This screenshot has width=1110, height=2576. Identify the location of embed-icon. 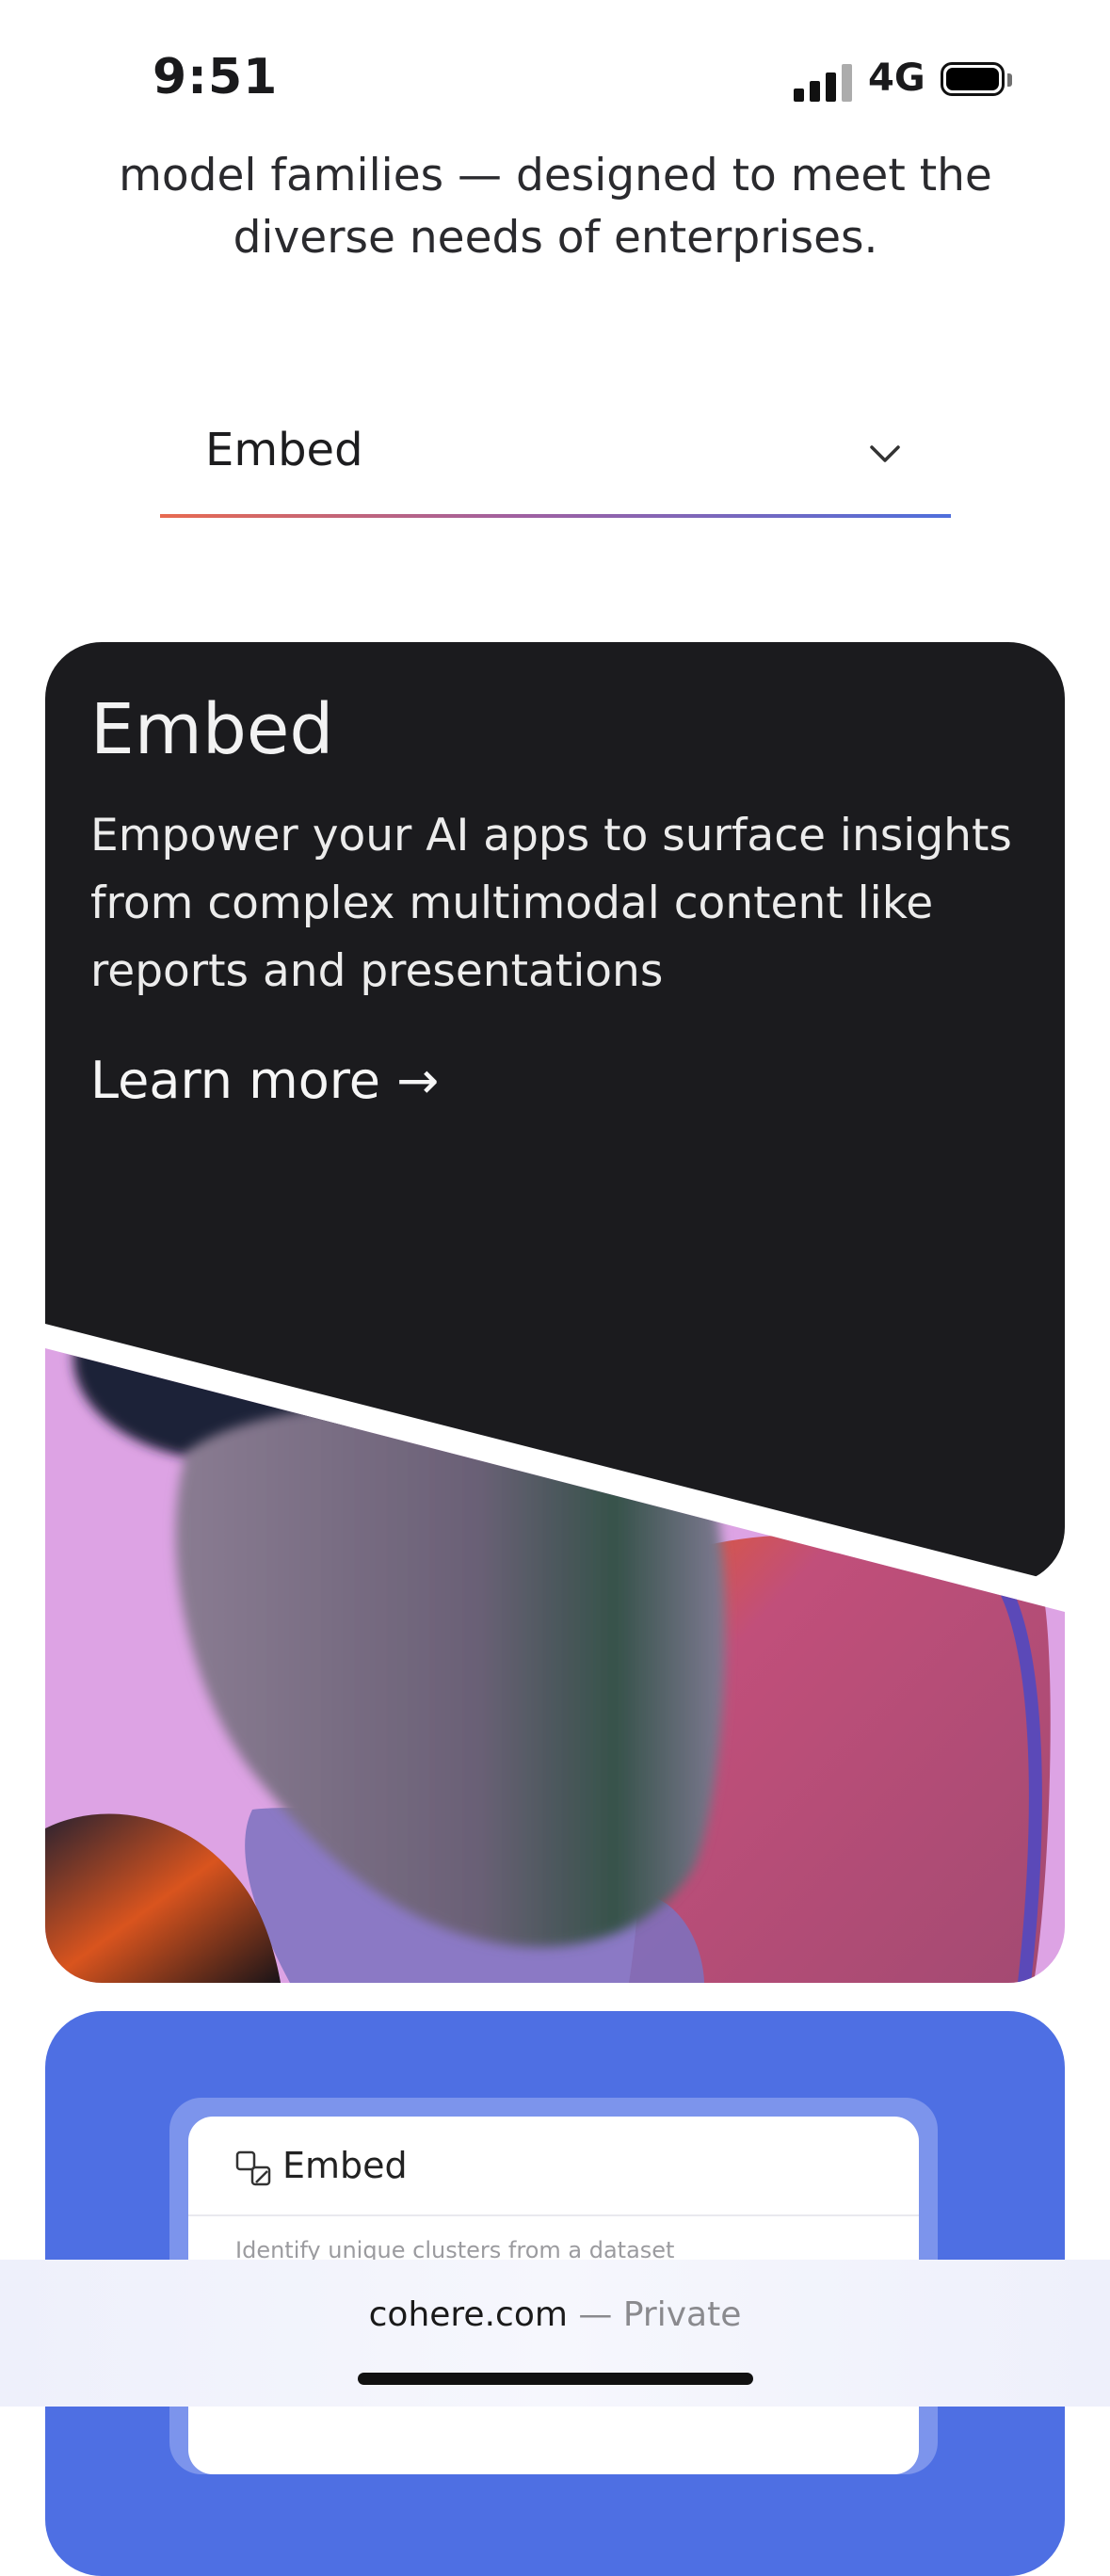
(253, 2168).